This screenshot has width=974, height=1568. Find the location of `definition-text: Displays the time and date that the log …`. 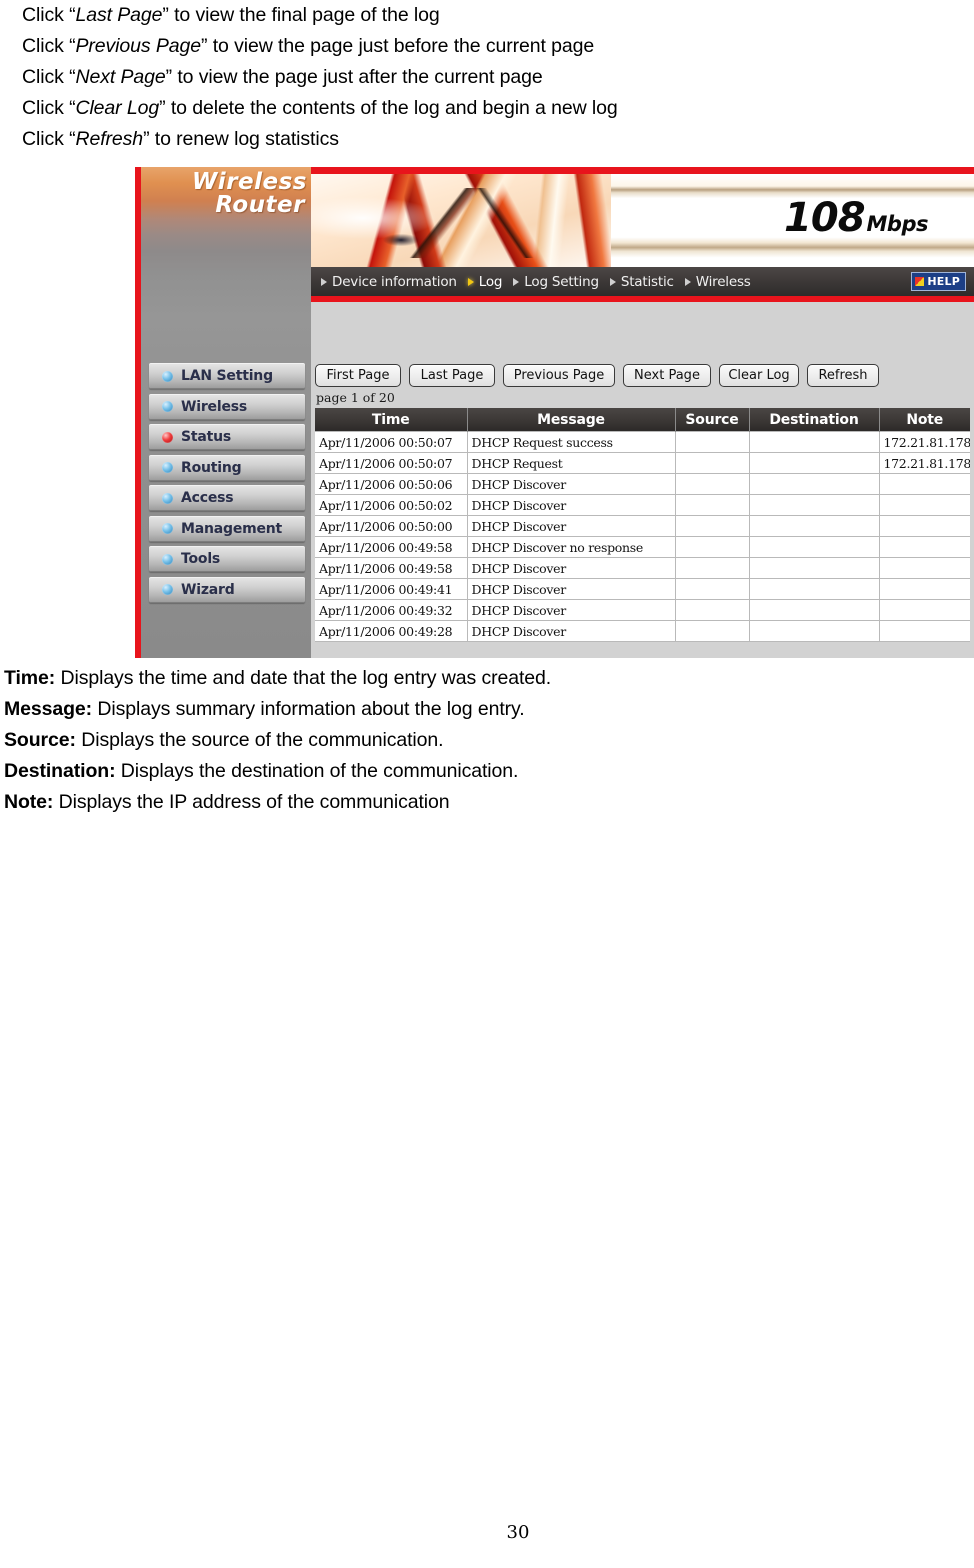

definition-text: Displays the time and date that the log … is located at coordinates (303, 678).